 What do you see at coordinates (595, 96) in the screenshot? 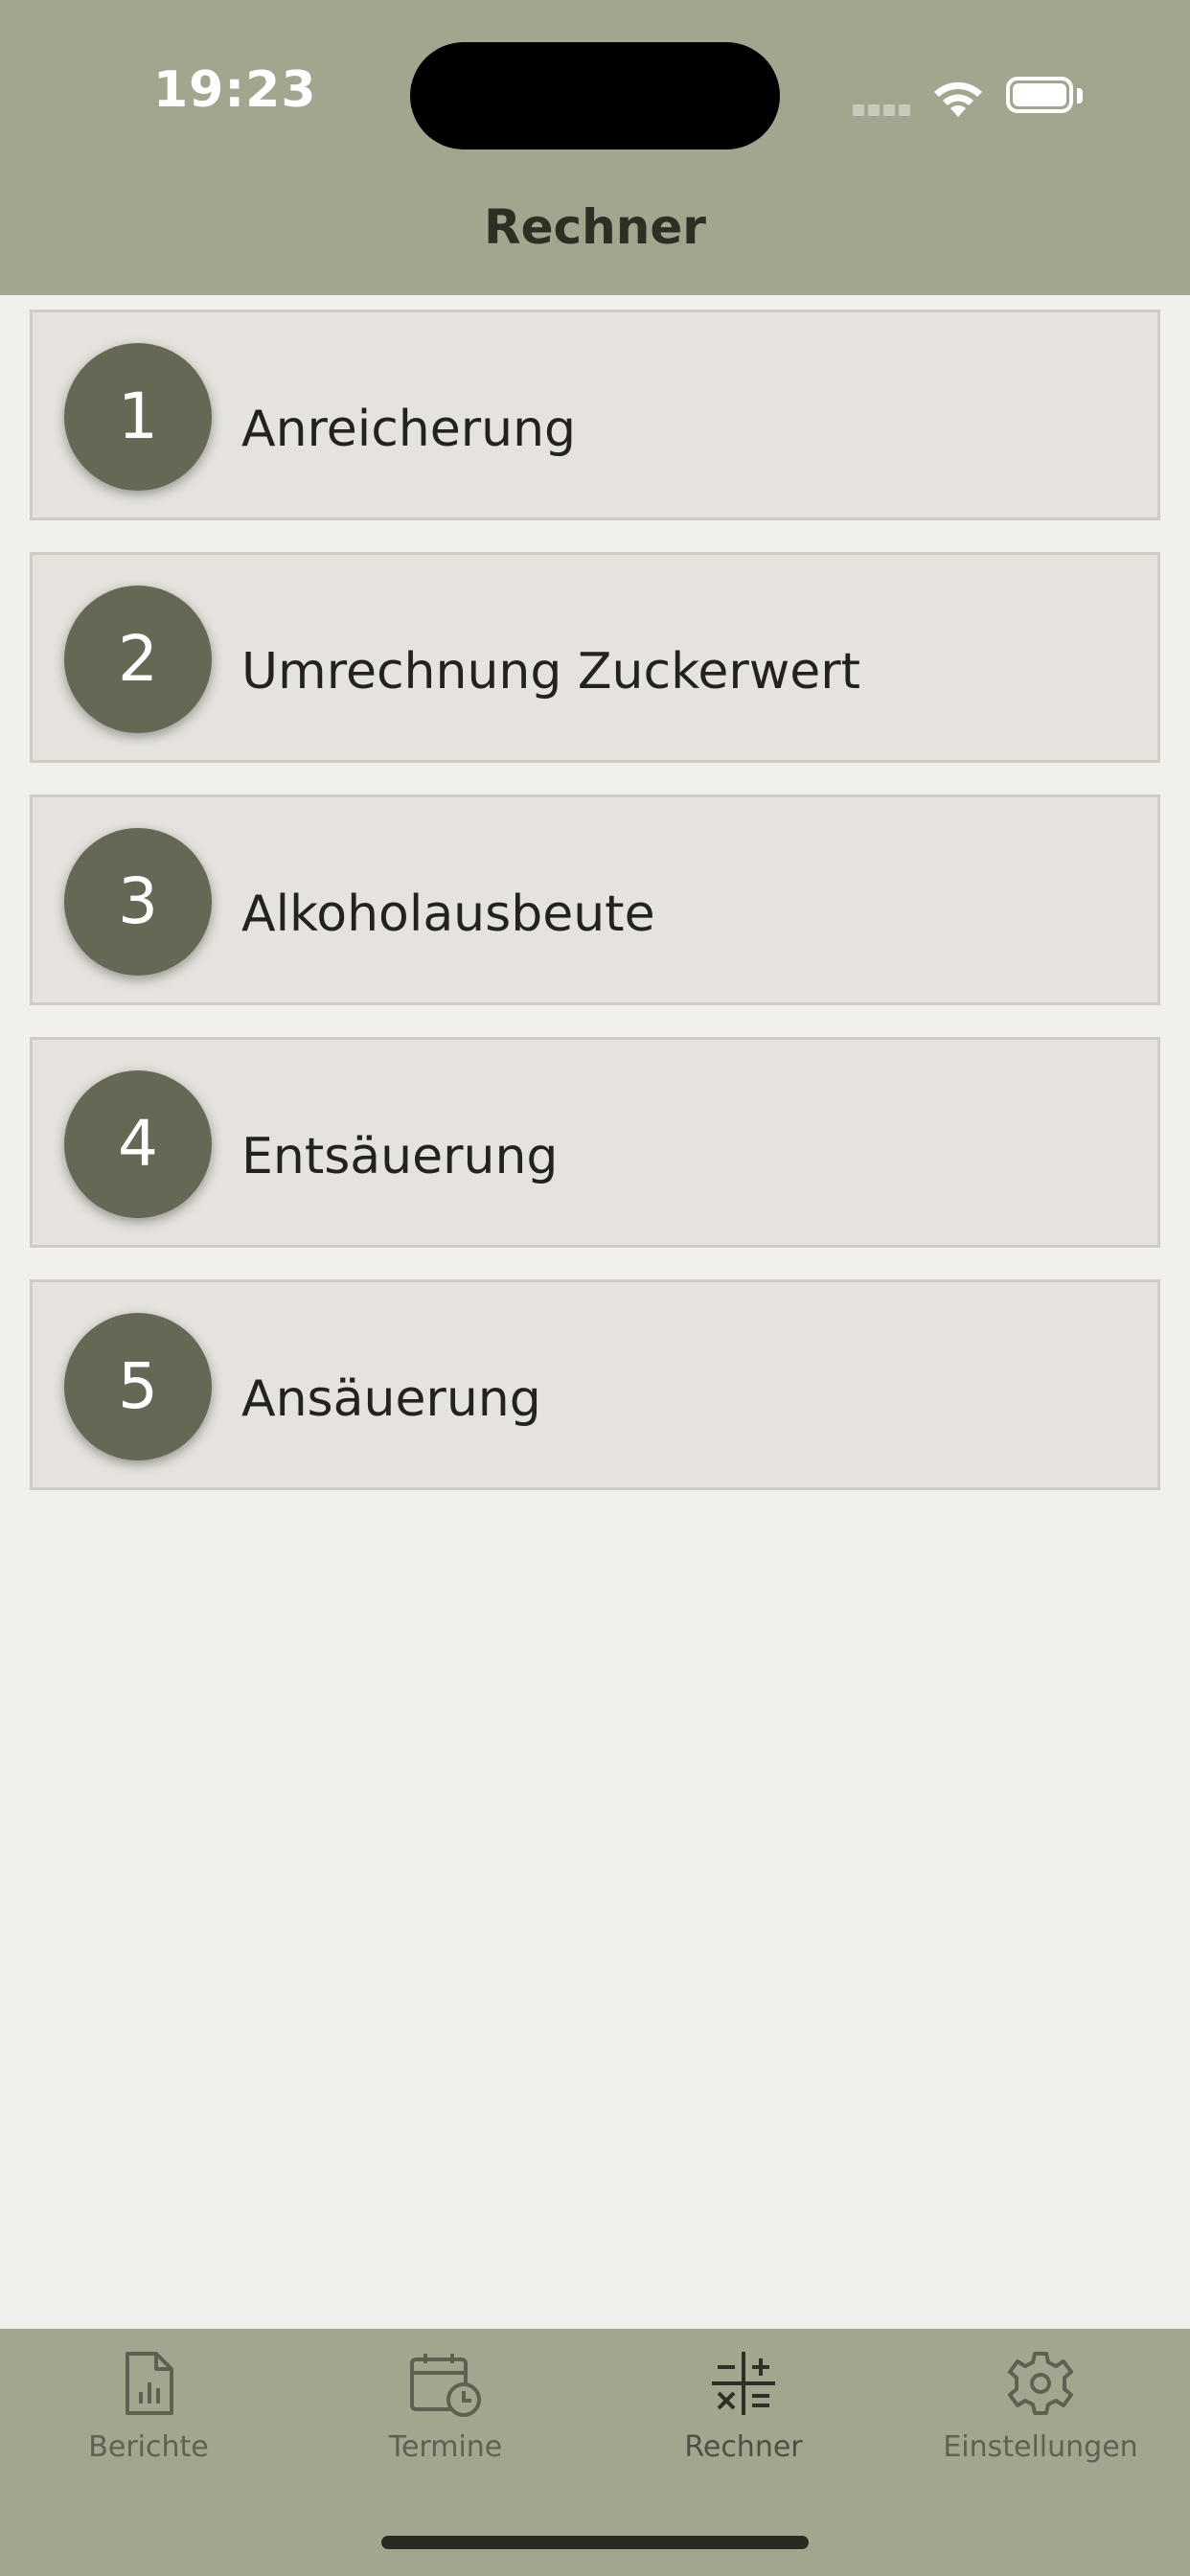
I see `dynamic-island` at bounding box center [595, 96].